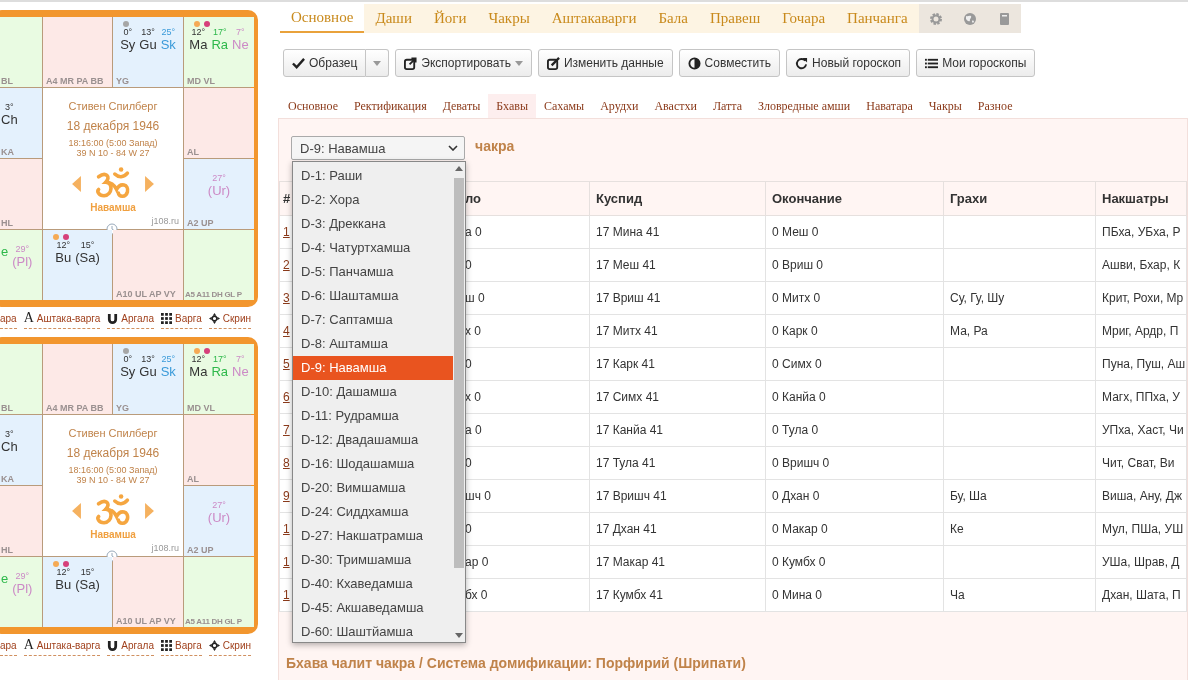  What do you see at coordinates (240, 371) in the screenshot?
I see `planet-name: Ne` at bounding box center [240, 371].